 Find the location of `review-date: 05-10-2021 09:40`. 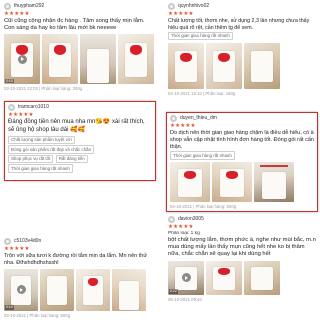

review-date: 05-10-2021 09:40 is located at coordinates (185, 299).